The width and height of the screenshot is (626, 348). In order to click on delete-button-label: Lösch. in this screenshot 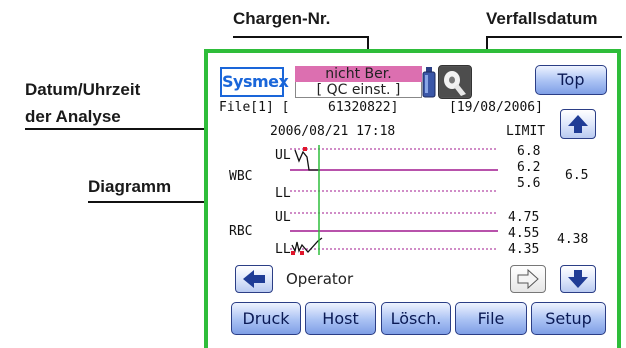, I will do `click(416, 318)`.